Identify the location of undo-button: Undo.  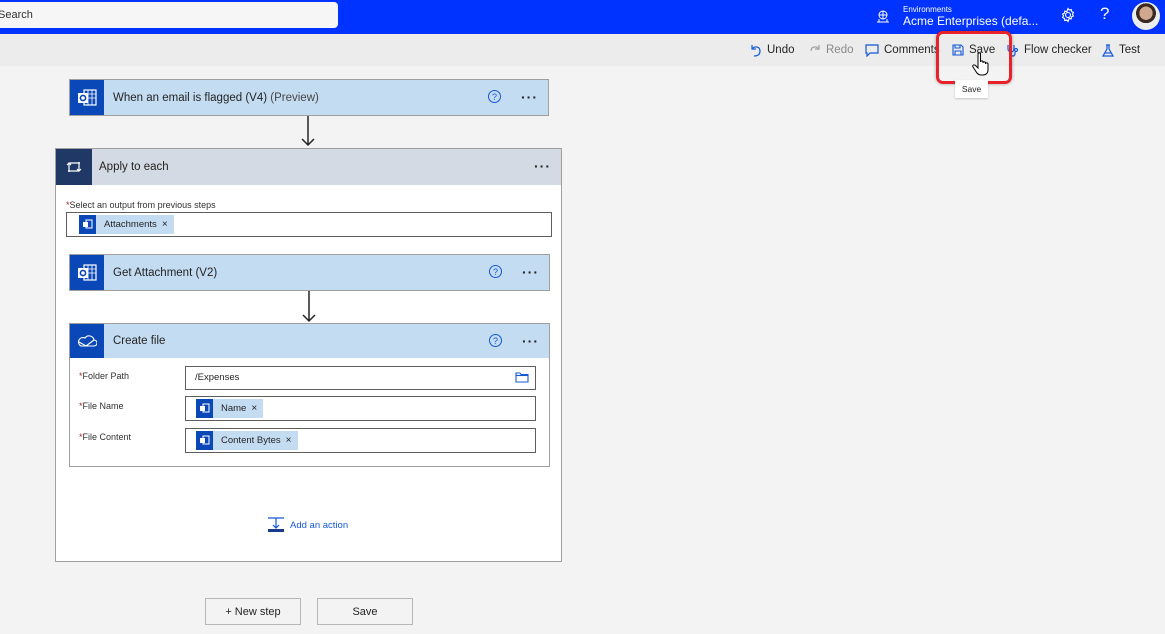
(772, 50).